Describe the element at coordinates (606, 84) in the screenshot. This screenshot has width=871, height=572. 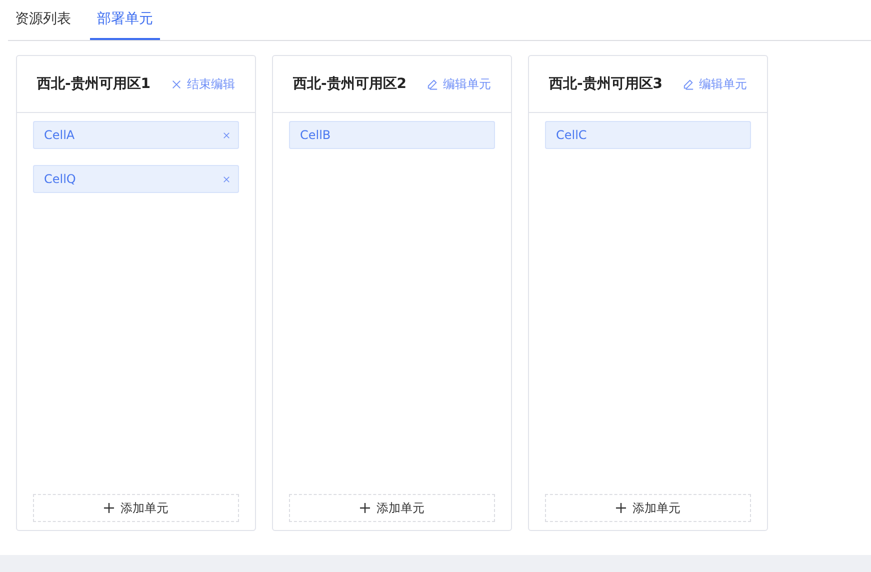
I see `zone-title: 西北-贵州可用区3` at that location.